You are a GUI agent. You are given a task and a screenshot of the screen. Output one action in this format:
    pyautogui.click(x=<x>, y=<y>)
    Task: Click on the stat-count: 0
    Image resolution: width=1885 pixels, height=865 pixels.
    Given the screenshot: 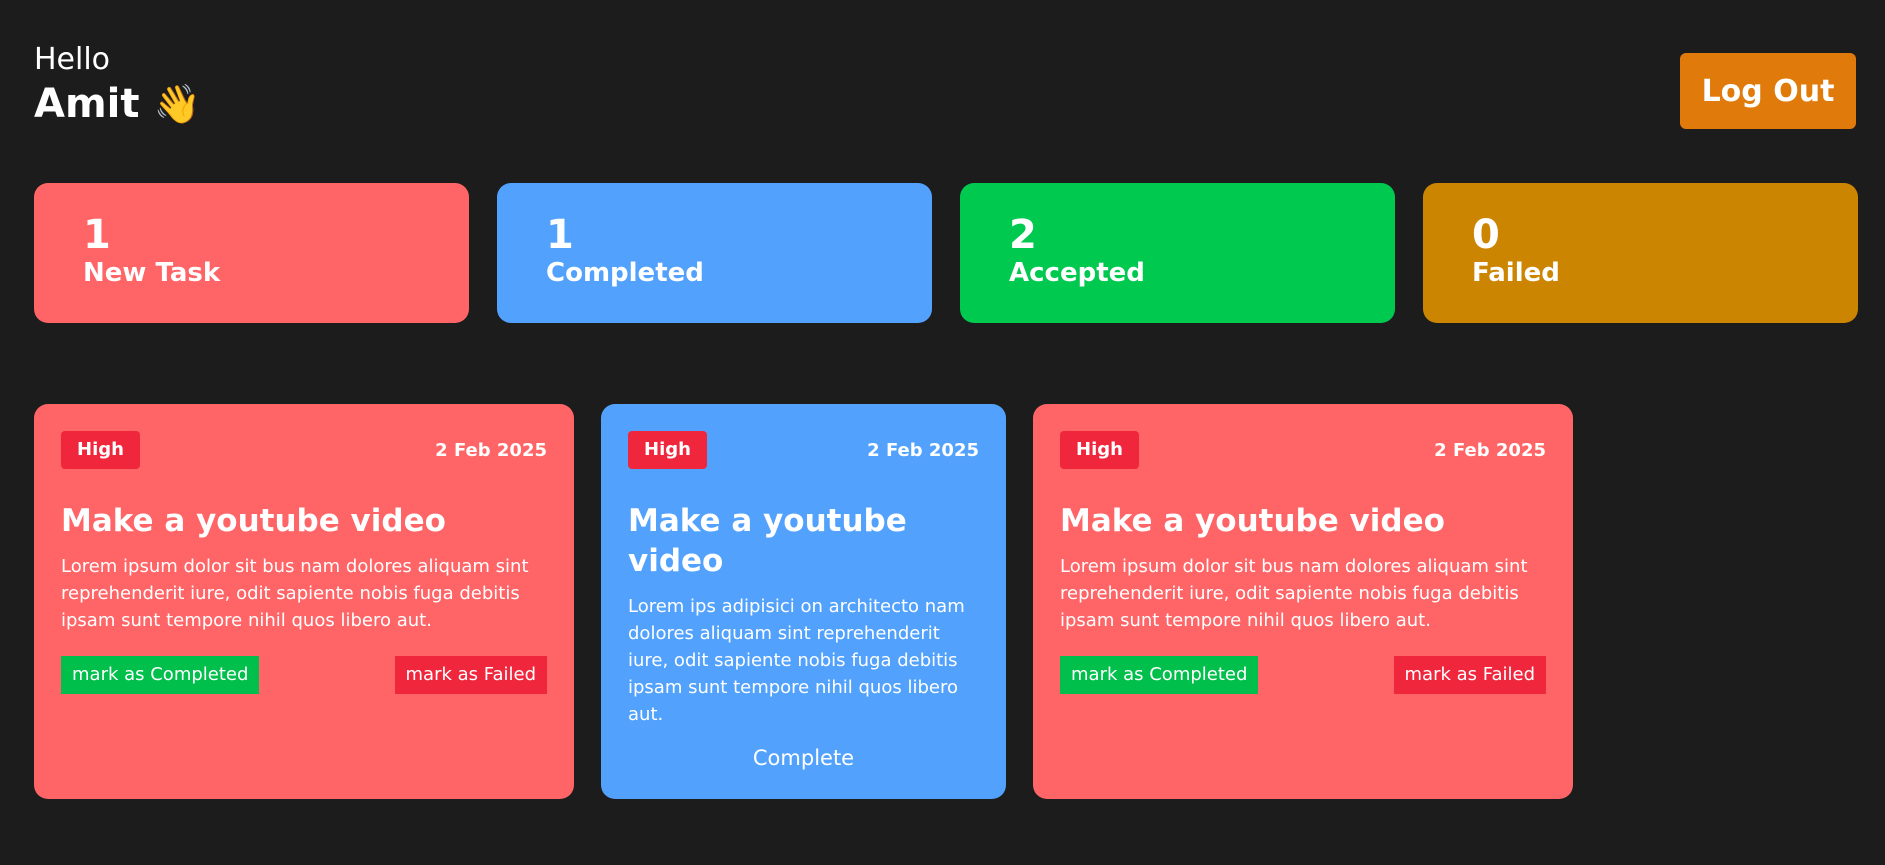 What is the action you would take?
    pyautogui.click(x=1486, y=235)
    